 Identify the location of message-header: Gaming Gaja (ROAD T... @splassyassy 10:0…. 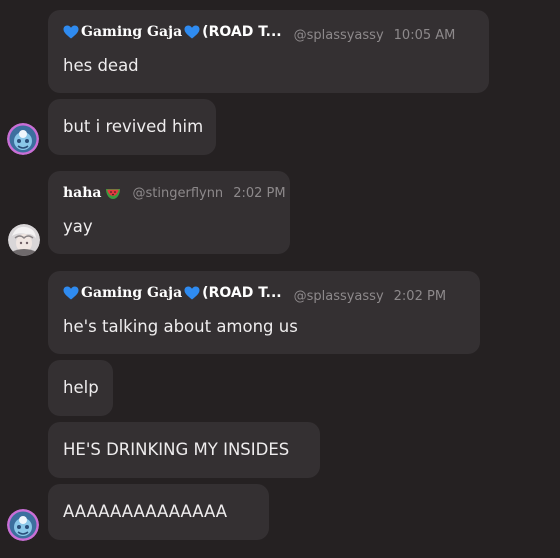
(259, 33).